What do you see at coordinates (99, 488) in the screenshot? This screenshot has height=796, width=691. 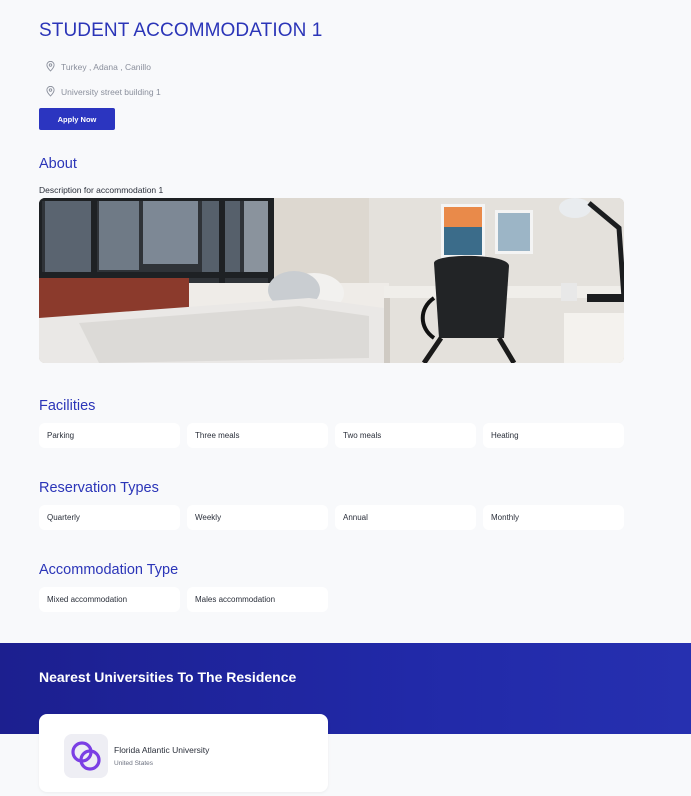 I see `reservation-types-title: Reservation Types` at bounding box center [99, 488].